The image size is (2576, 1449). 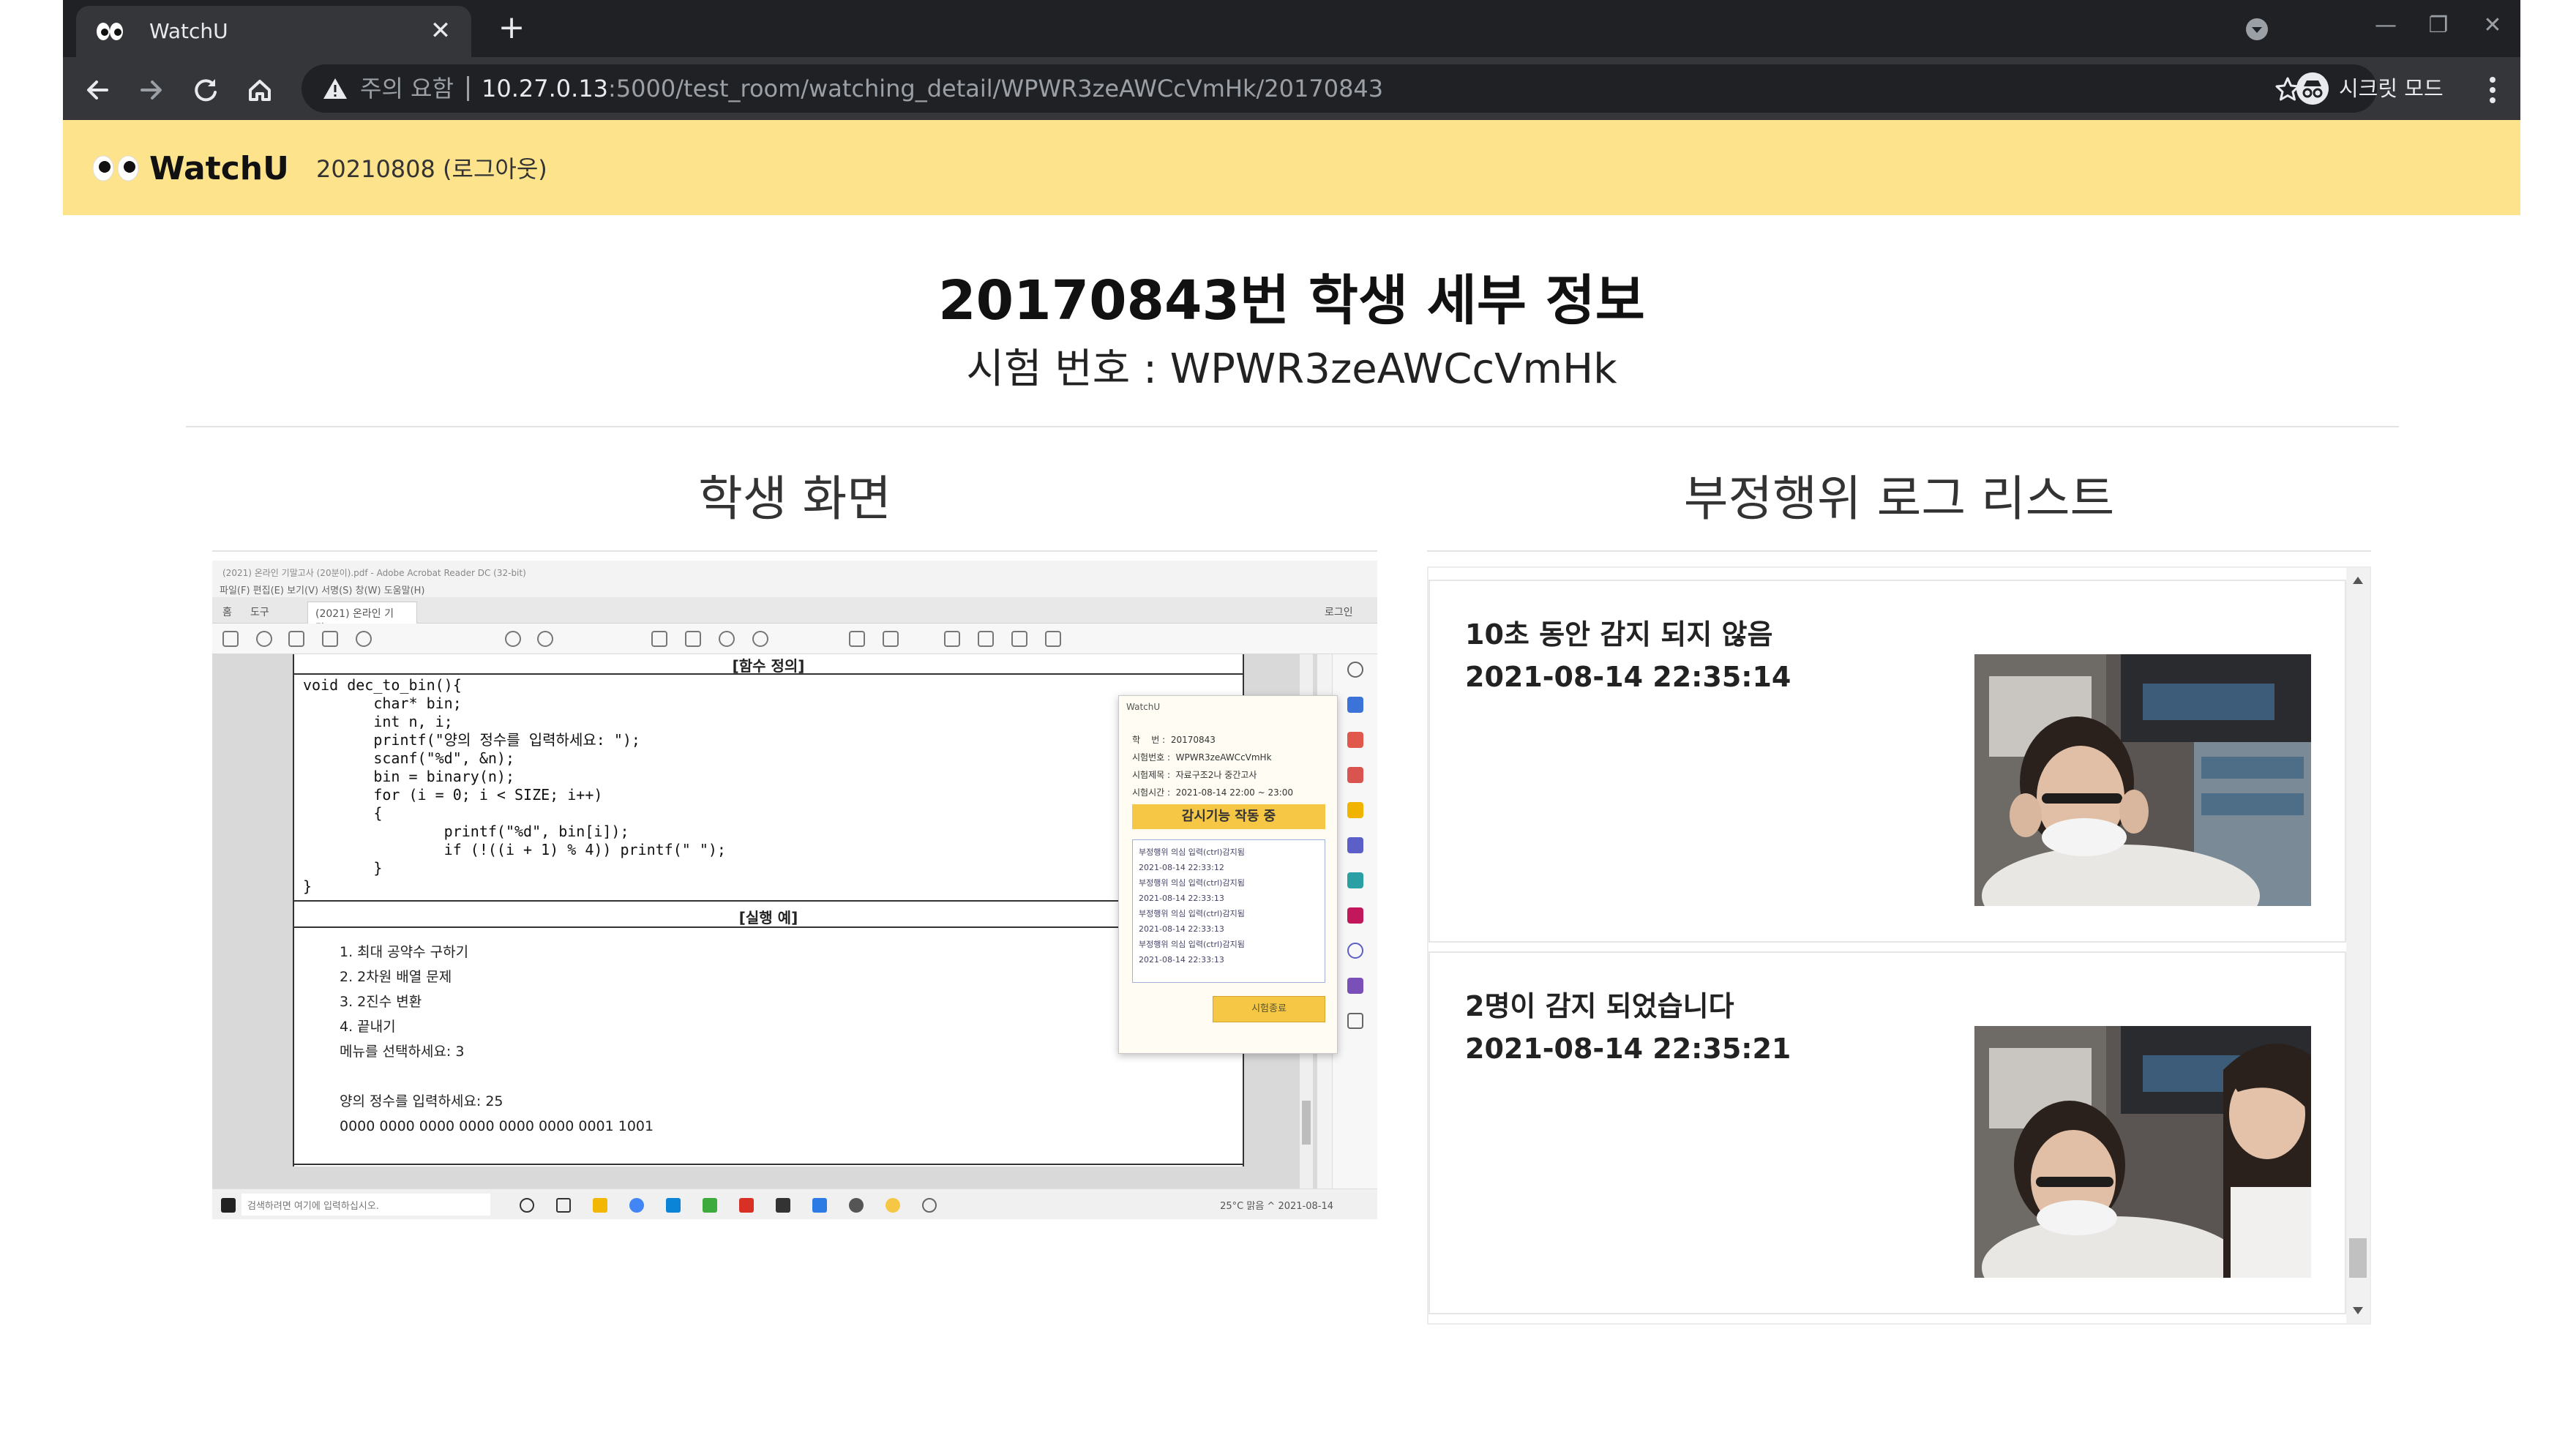 I want to click on student-screen-title: 학생 화면, so click(x=794, y=499).